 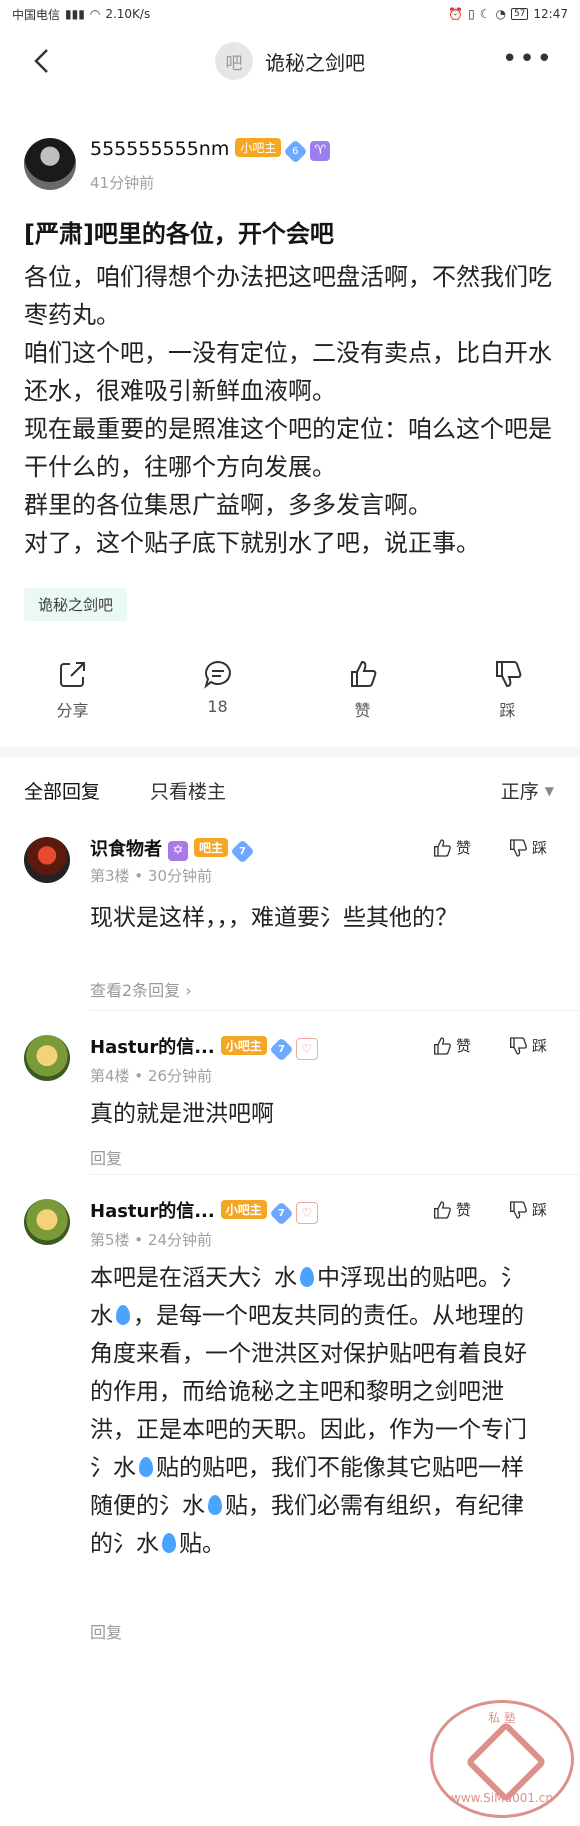 I want to click on battery-icon: 57, so click(x=519, y=14).